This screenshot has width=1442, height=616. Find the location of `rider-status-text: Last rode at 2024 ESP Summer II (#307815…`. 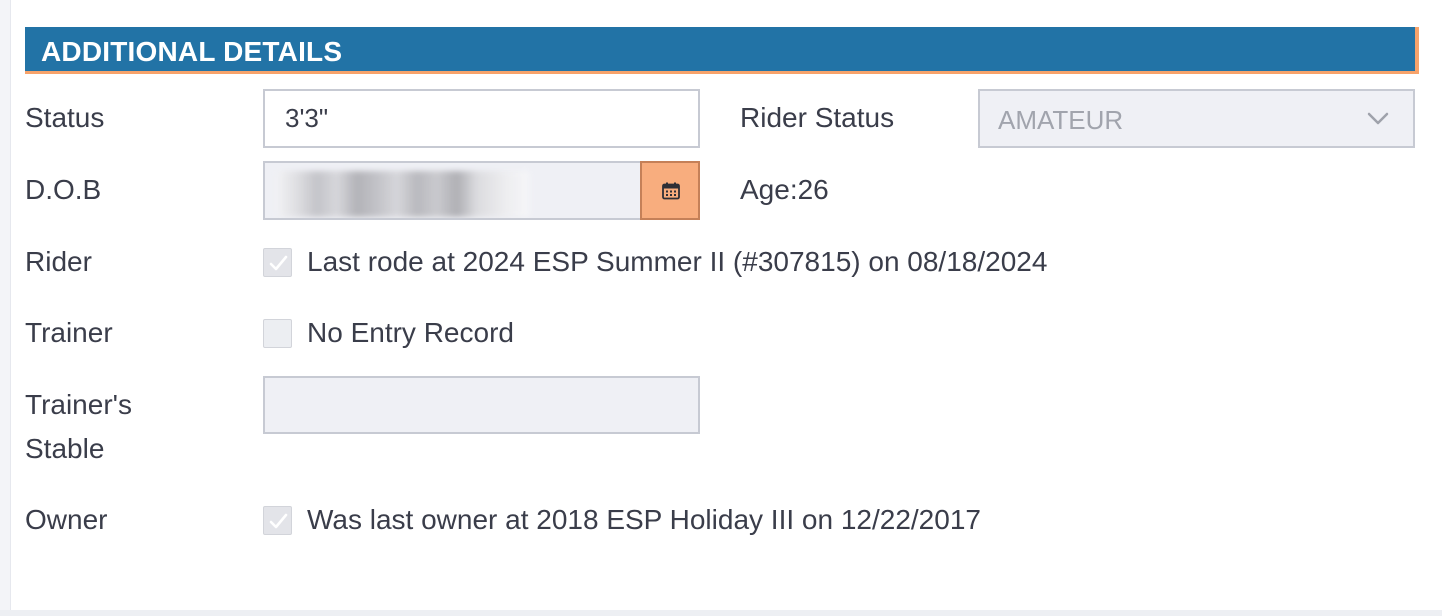

rider-status-text: Last rode at 2024 ESP Summer II (#307815… is located at coordinates (677, 261).